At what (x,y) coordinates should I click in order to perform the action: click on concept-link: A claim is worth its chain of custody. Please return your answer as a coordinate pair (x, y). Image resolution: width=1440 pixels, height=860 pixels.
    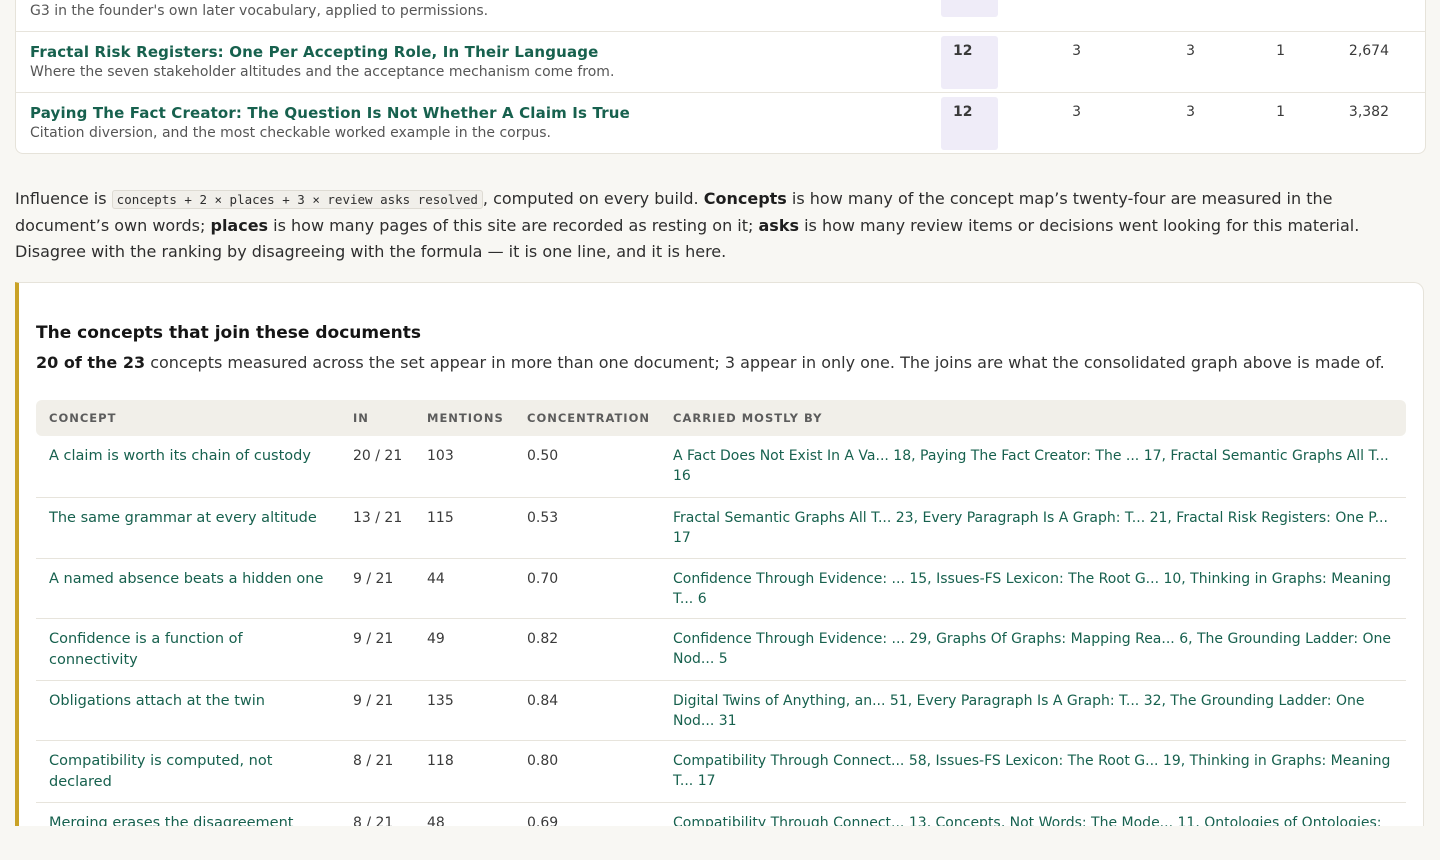
    Looking at the image, I should click on (189, 456).